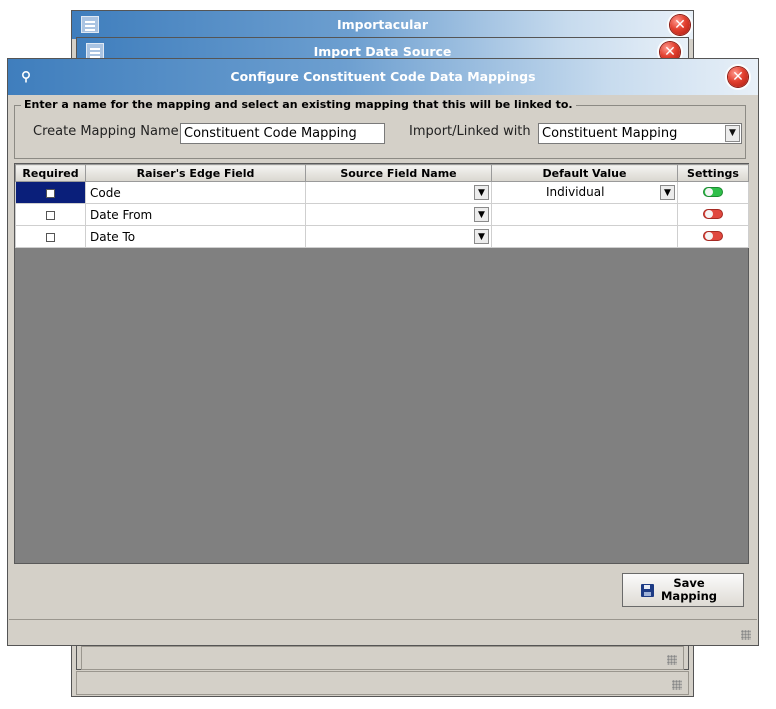 The height and width of the screenshot is (709, 776). Describe the element at coordinates (106, 131) in the screenshot. I see `mapping-name-label: Create Mapping Name` at that location.